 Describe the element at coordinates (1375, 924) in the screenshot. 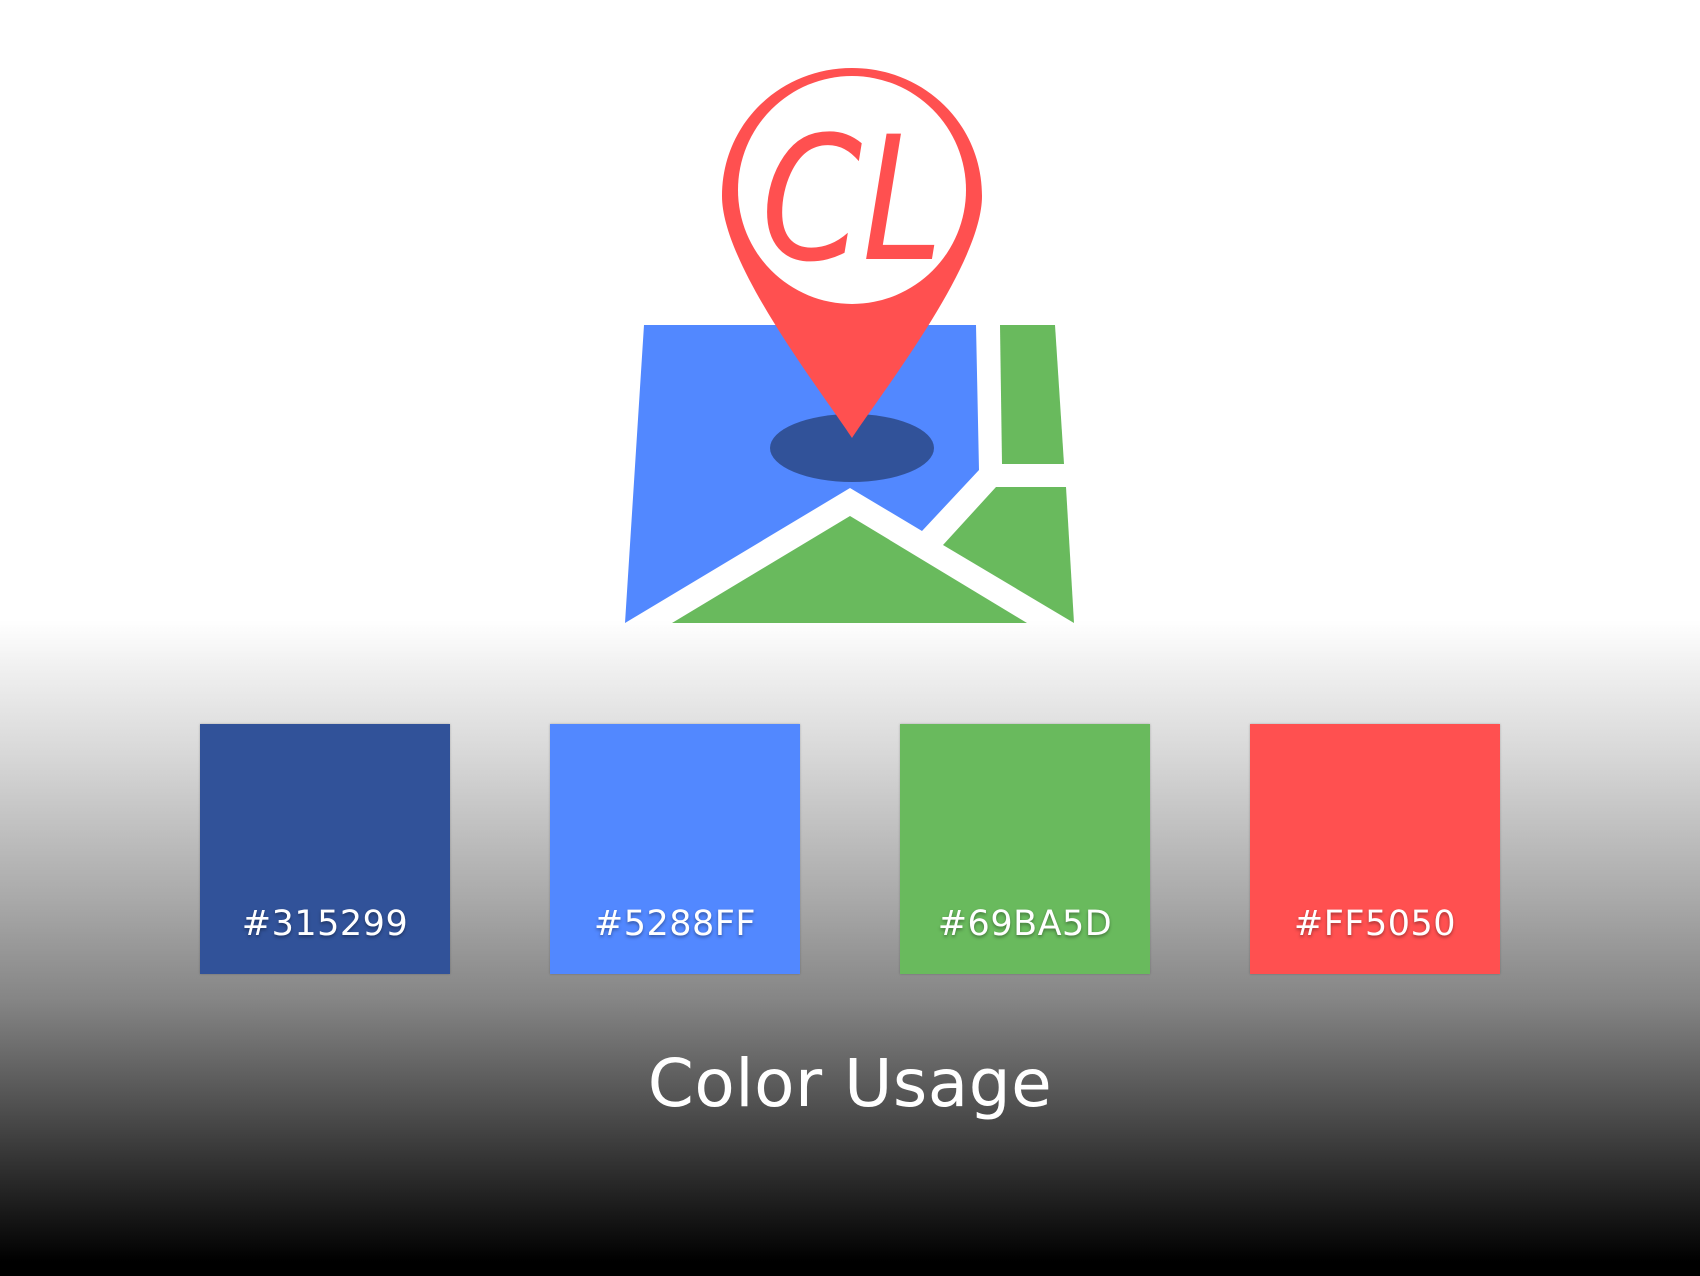

I see `swatch-hex-label: #FF5050` at that location.